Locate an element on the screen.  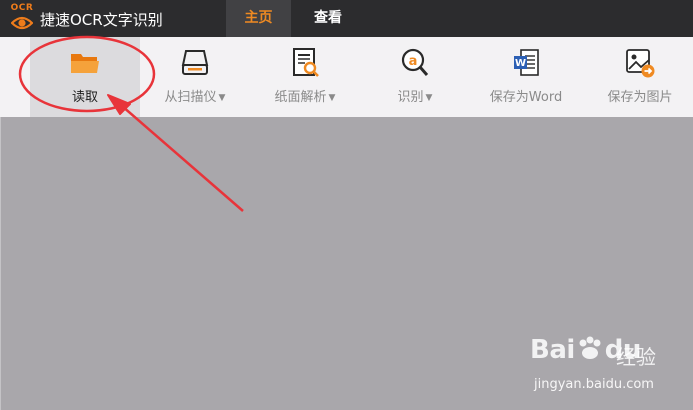
parse-label: 纸面解析 is located at coordinates (300, 97).